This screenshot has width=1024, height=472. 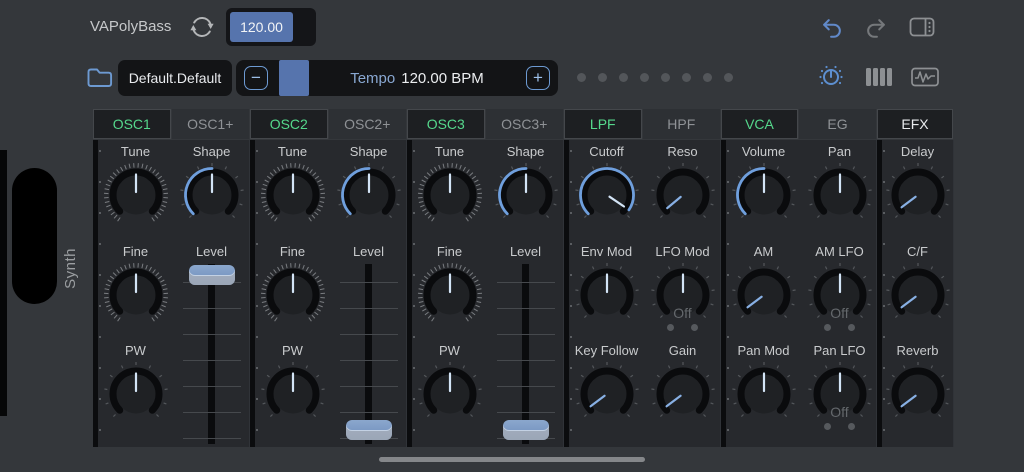 I want to click on knob-key-follow: Key Follow, so click(x=606, y=394).